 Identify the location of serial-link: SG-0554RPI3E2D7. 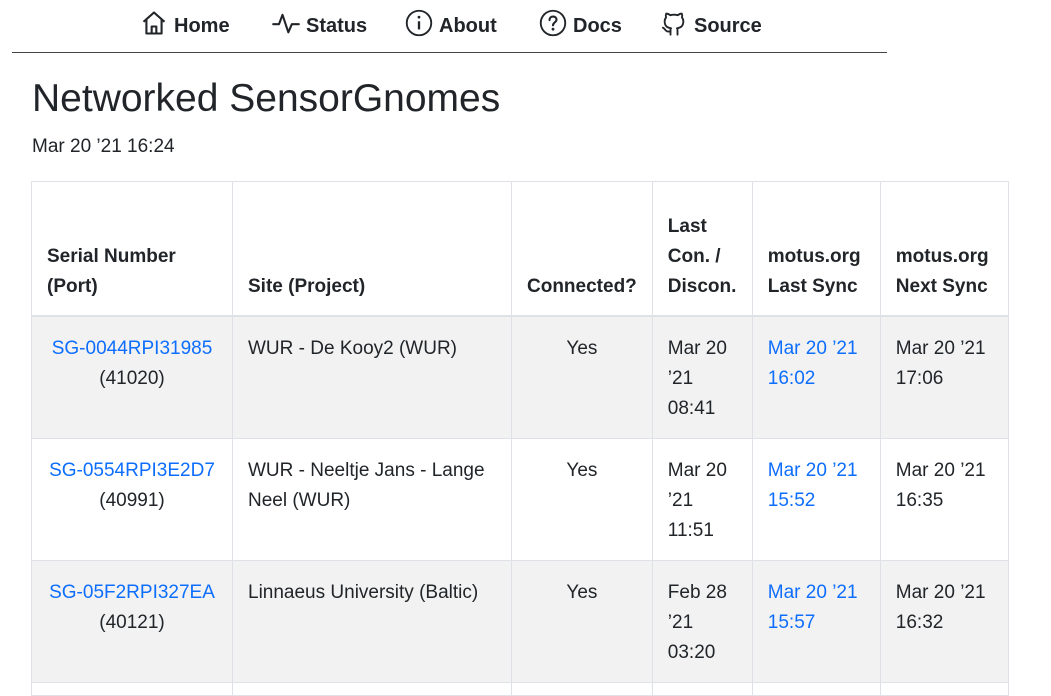
(132, 470).